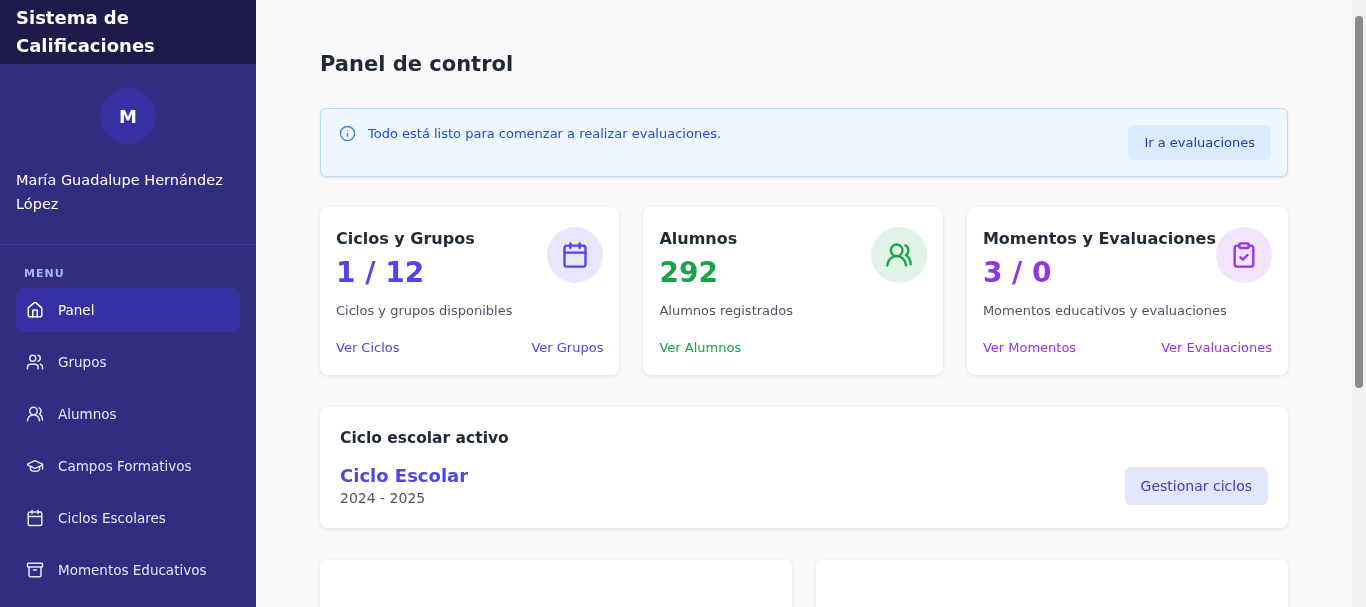 This screenshot has width=1366, height=607. What do you see at coordinates (45, 273) in the screenshot?
I see `menu-heading: MENU` at bounding box center [45, 273].